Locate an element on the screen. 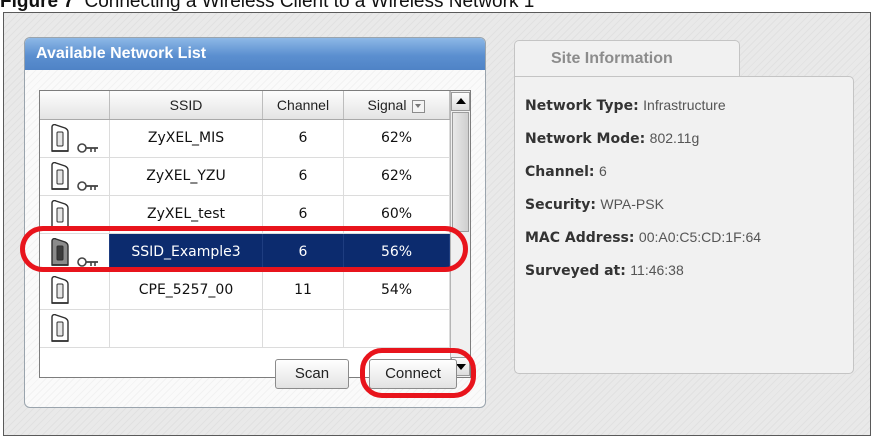 This screenshot has width=876, height=440. info-label: Network Mode: is located at coordinates (585, 139).